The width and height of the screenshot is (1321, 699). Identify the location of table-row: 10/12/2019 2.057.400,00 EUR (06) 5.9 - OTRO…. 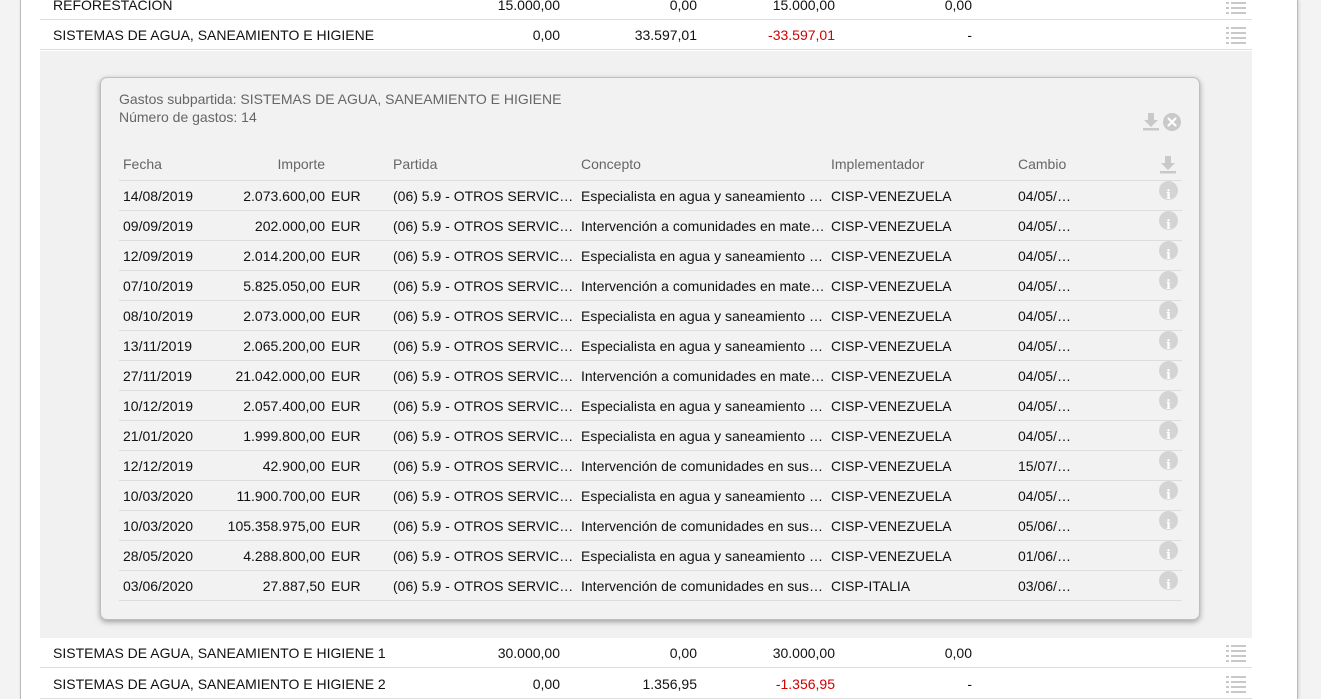
(650, 406).